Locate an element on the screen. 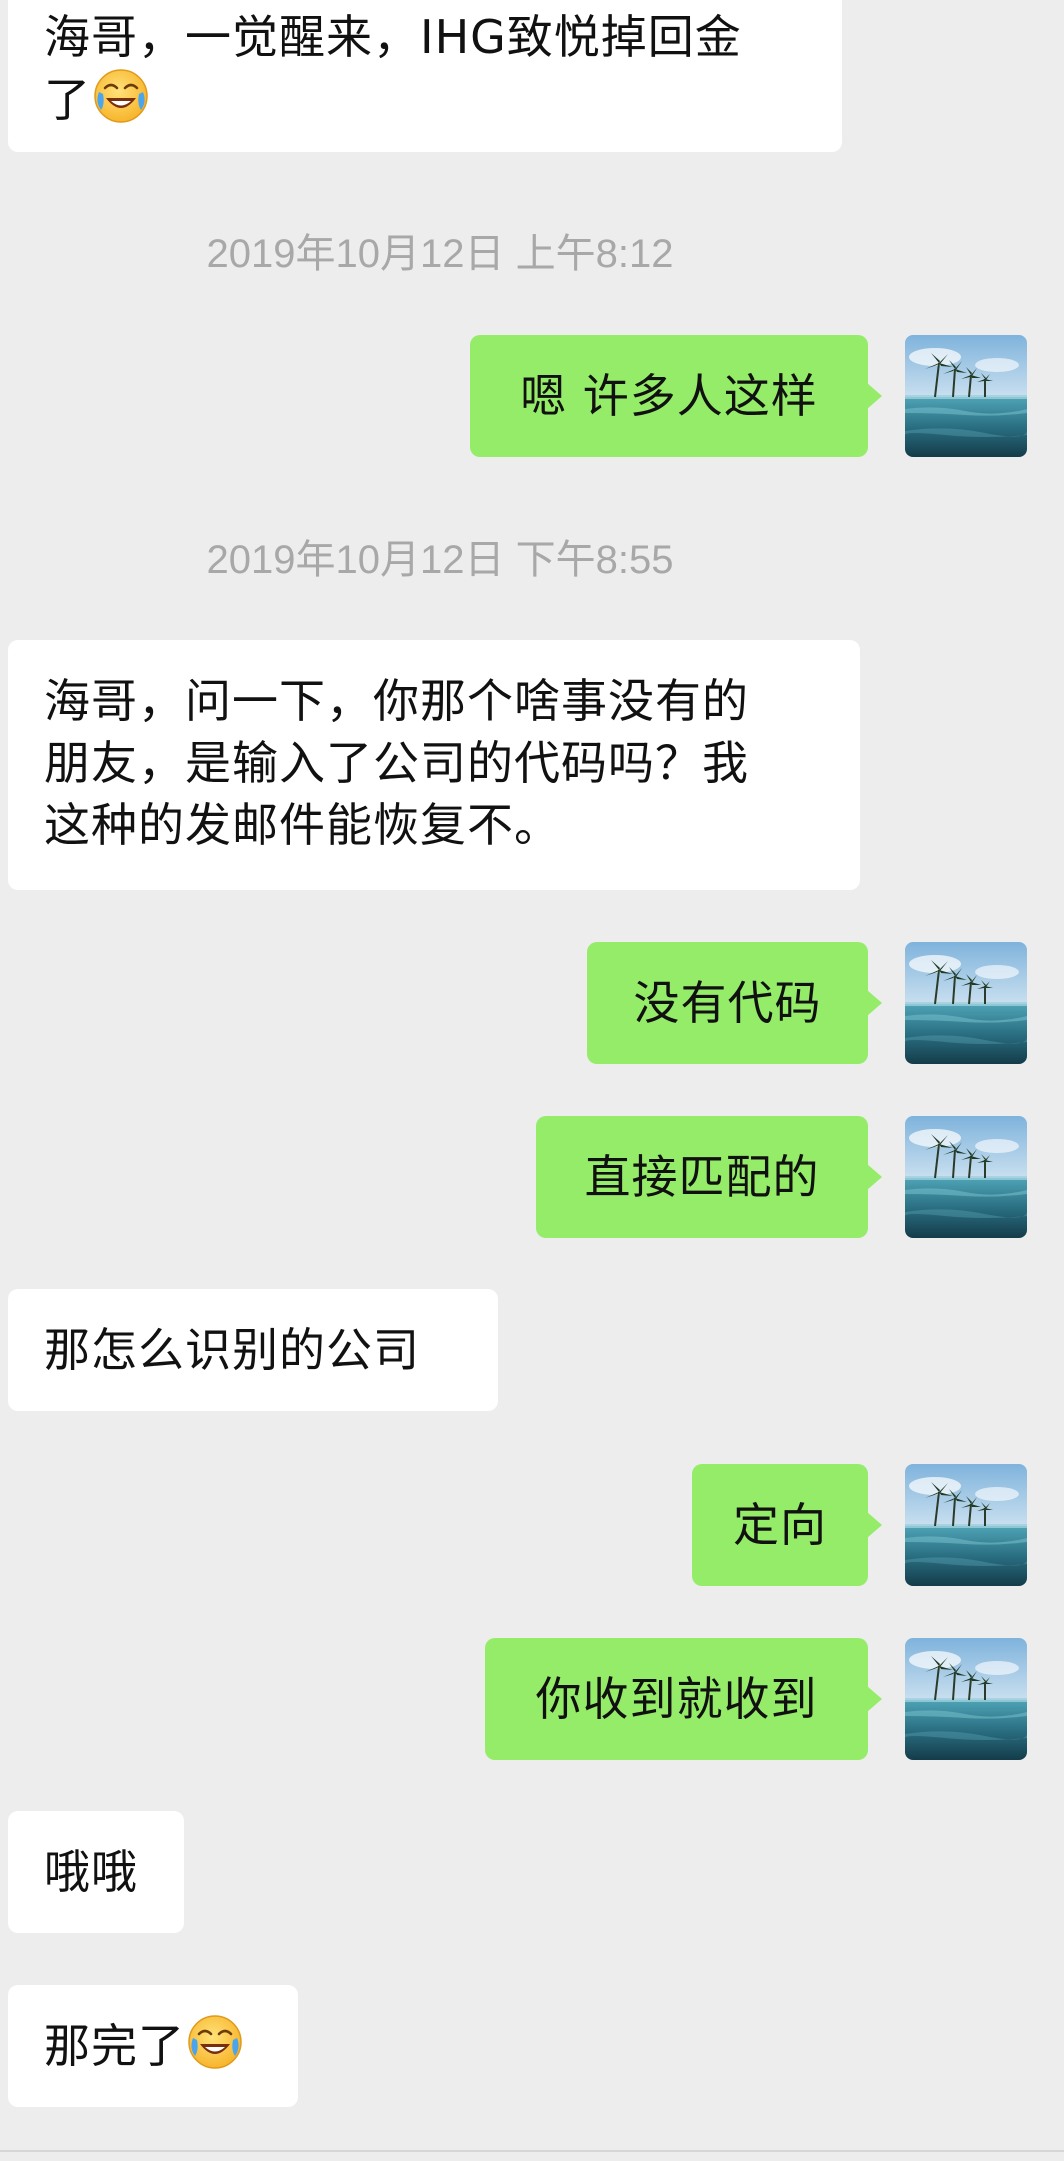 This screenshot has height=2161, width=1064. message-text: 定向 is located at coordinates (780, 1525).